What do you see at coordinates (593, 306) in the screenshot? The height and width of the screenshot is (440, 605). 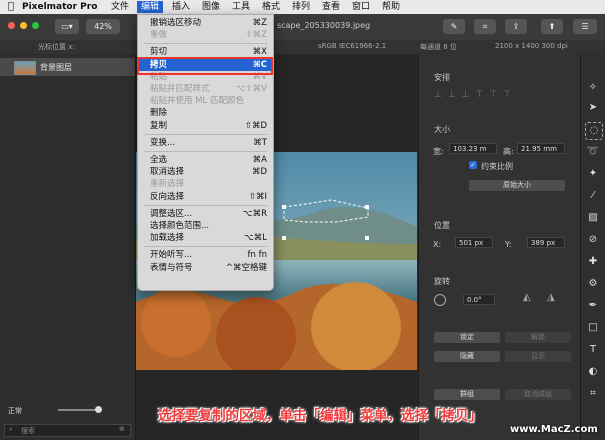 I see `pen-tool-icon: ✒` at bounding box center [593, 306].